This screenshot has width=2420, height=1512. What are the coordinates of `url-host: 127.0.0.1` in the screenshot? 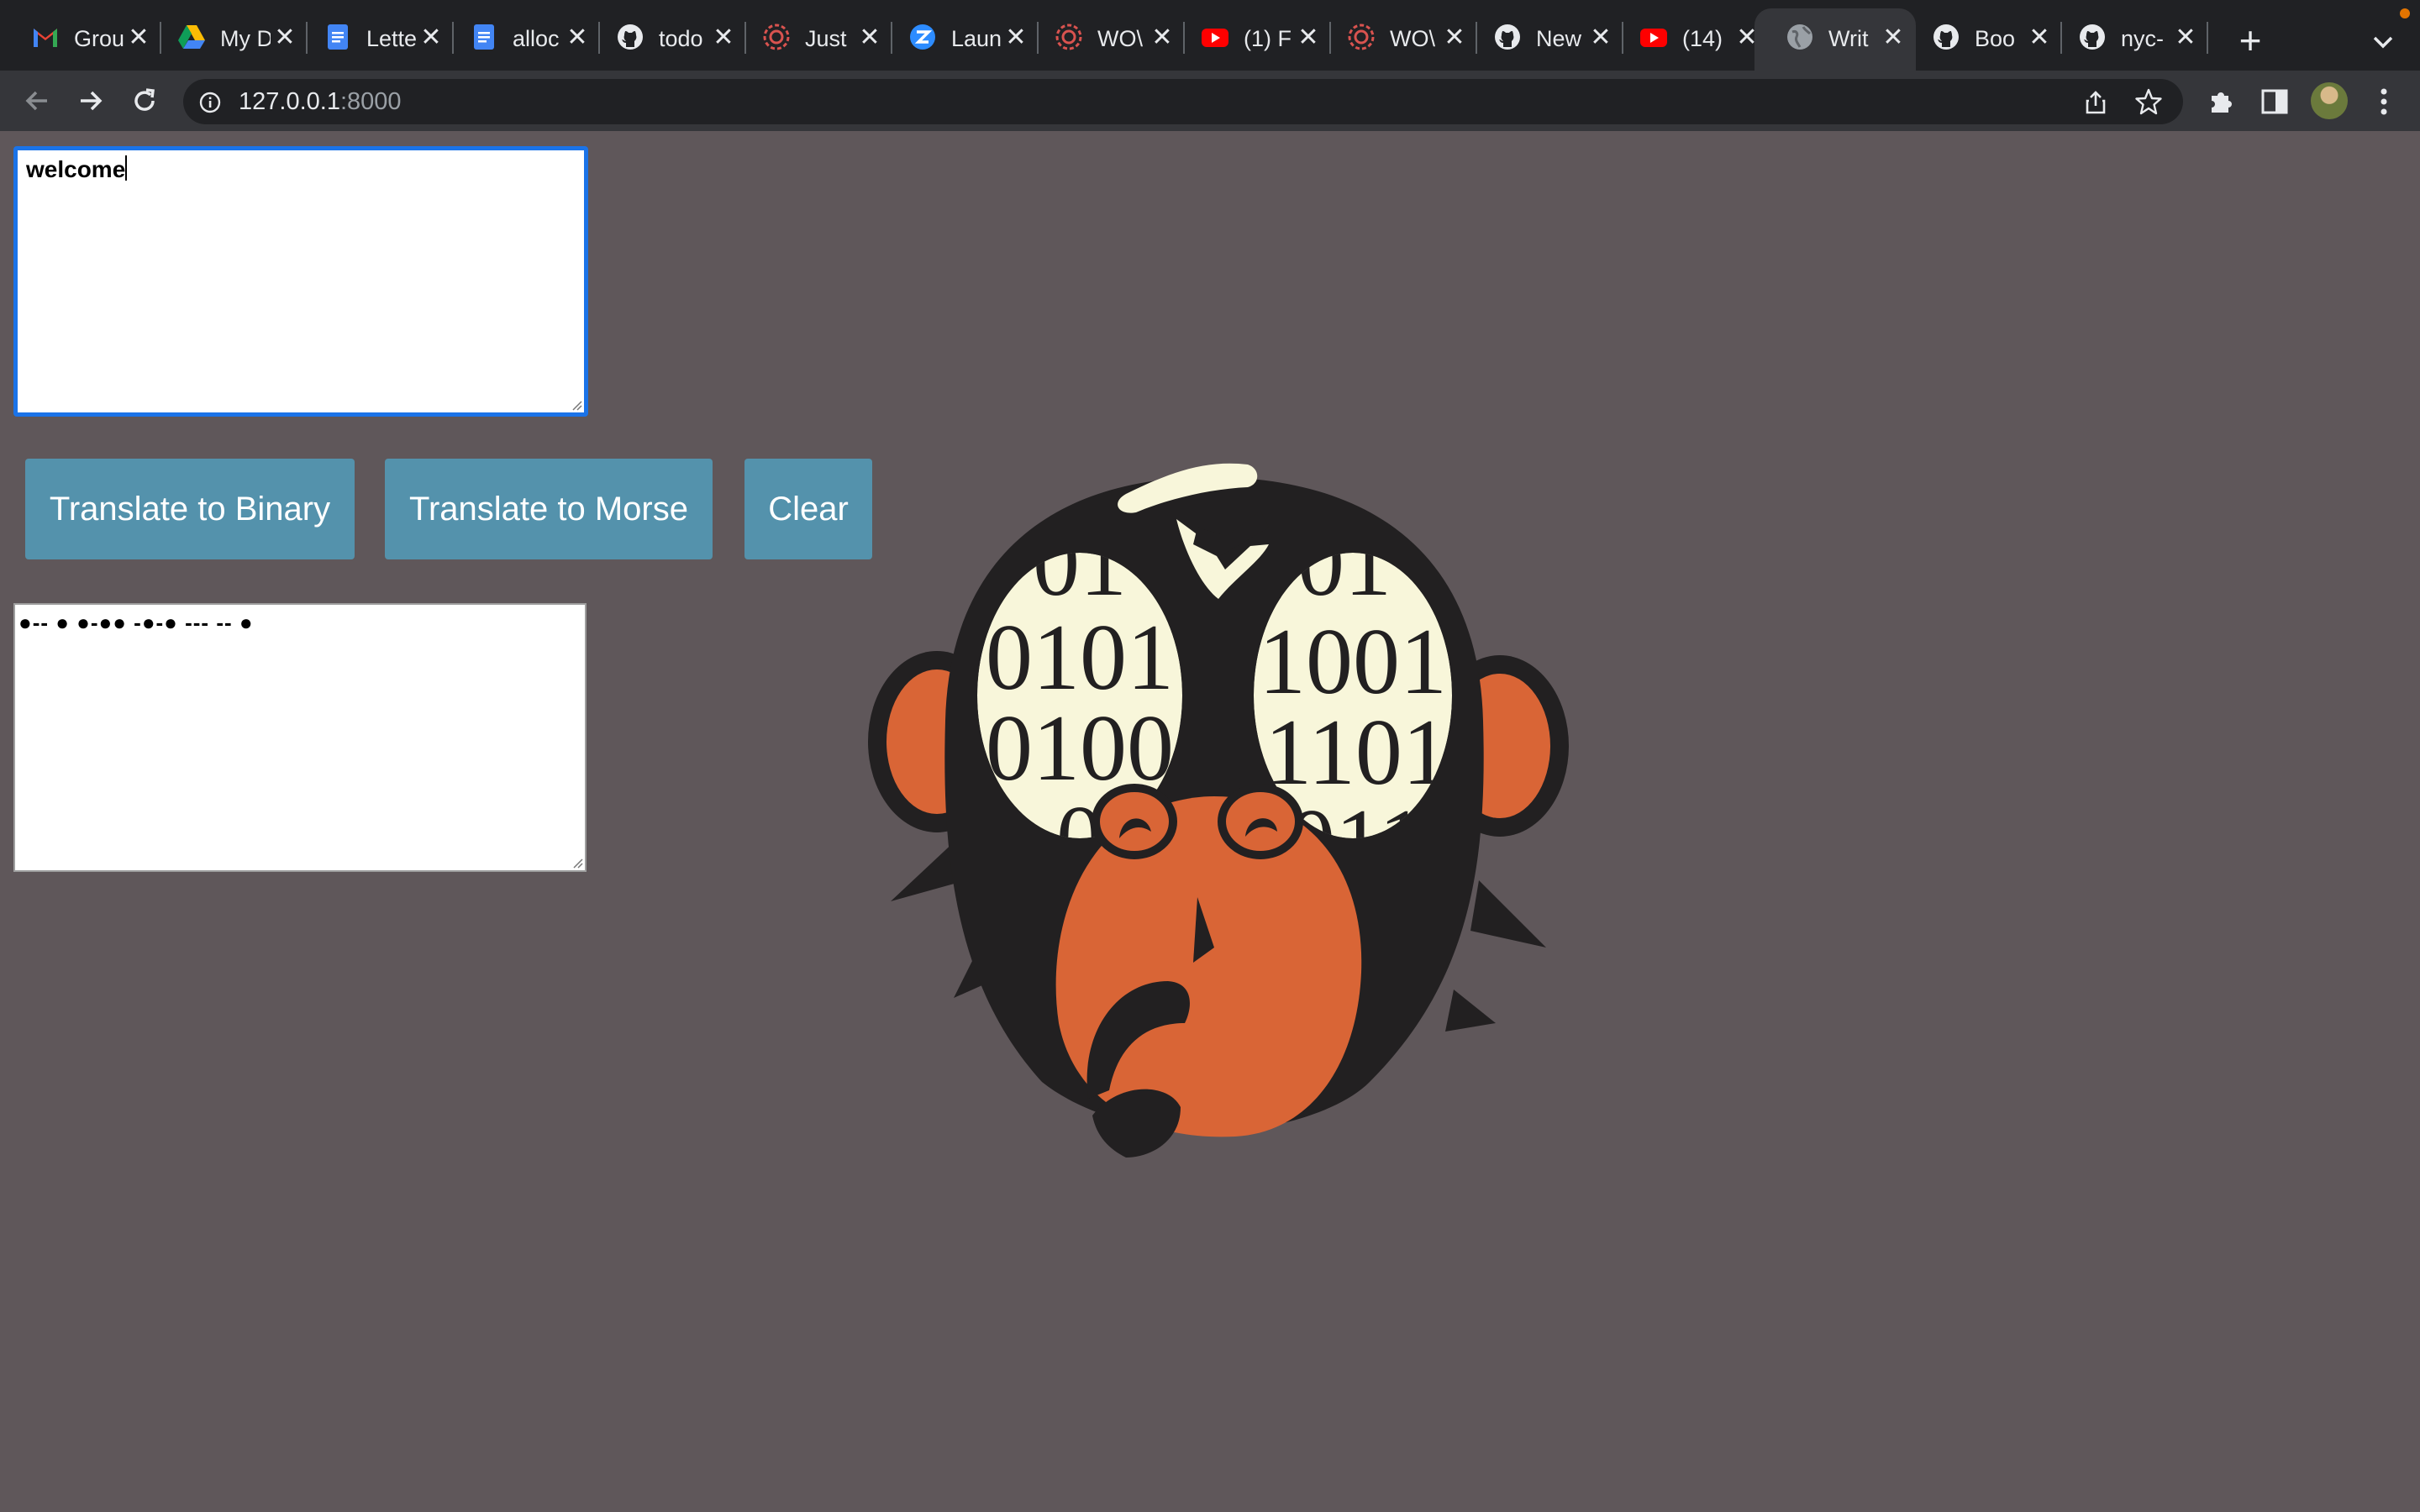 It's located at (289, 101).